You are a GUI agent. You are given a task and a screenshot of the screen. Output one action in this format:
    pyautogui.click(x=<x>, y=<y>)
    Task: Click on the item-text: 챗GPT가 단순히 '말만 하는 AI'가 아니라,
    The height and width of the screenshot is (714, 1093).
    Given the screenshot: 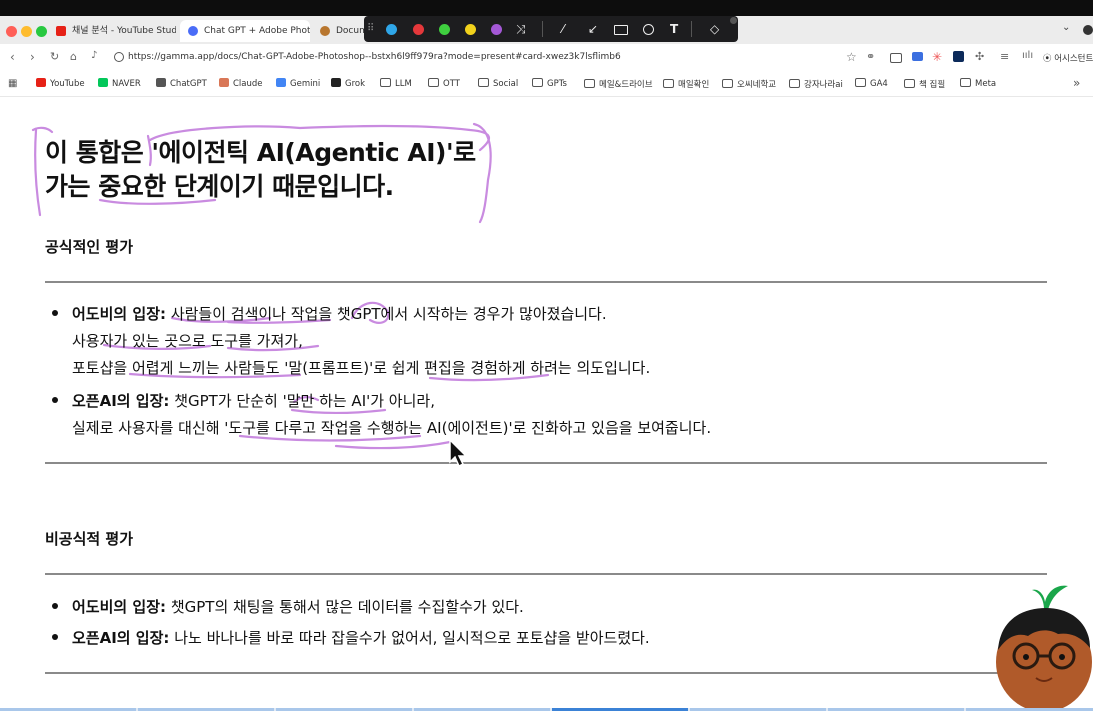 What is the action you would take?
    pyautogui.click(x=304, y=401)
    